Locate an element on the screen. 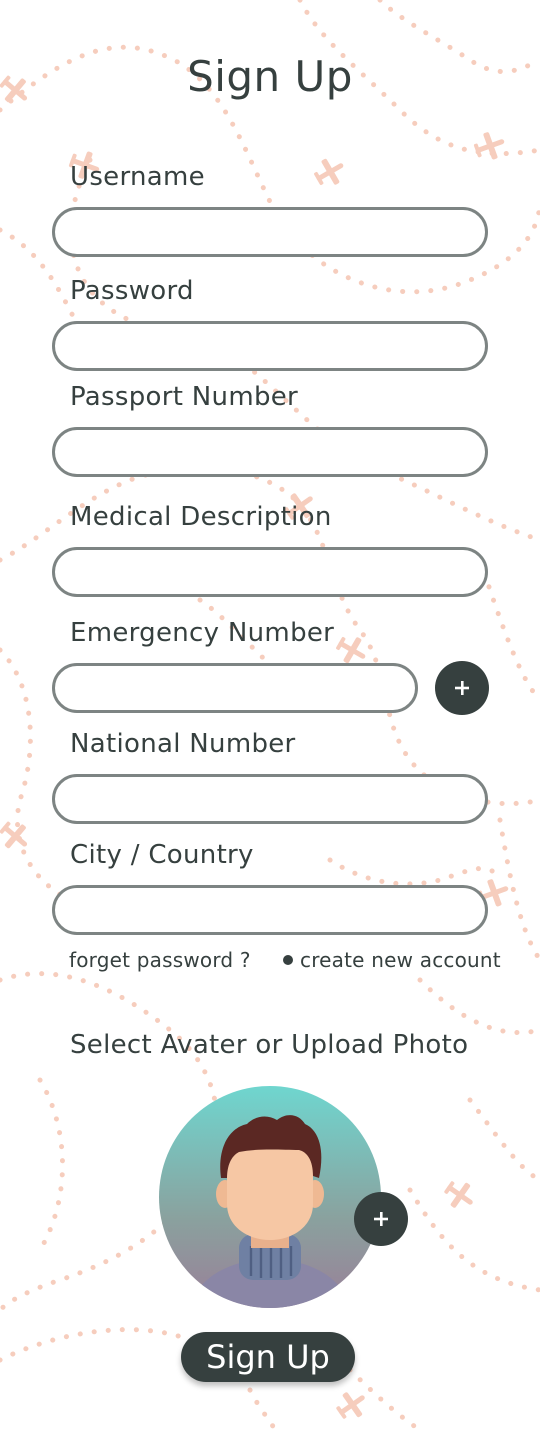 This screenshot has height=1430, width=540. city-country-label: City / Country is located at coordinates (162, 855).